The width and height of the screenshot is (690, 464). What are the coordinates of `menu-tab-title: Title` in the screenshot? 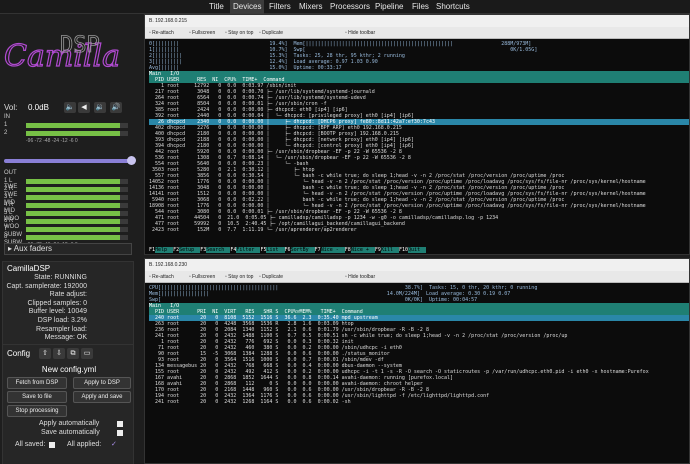 It's located at (216, 6).